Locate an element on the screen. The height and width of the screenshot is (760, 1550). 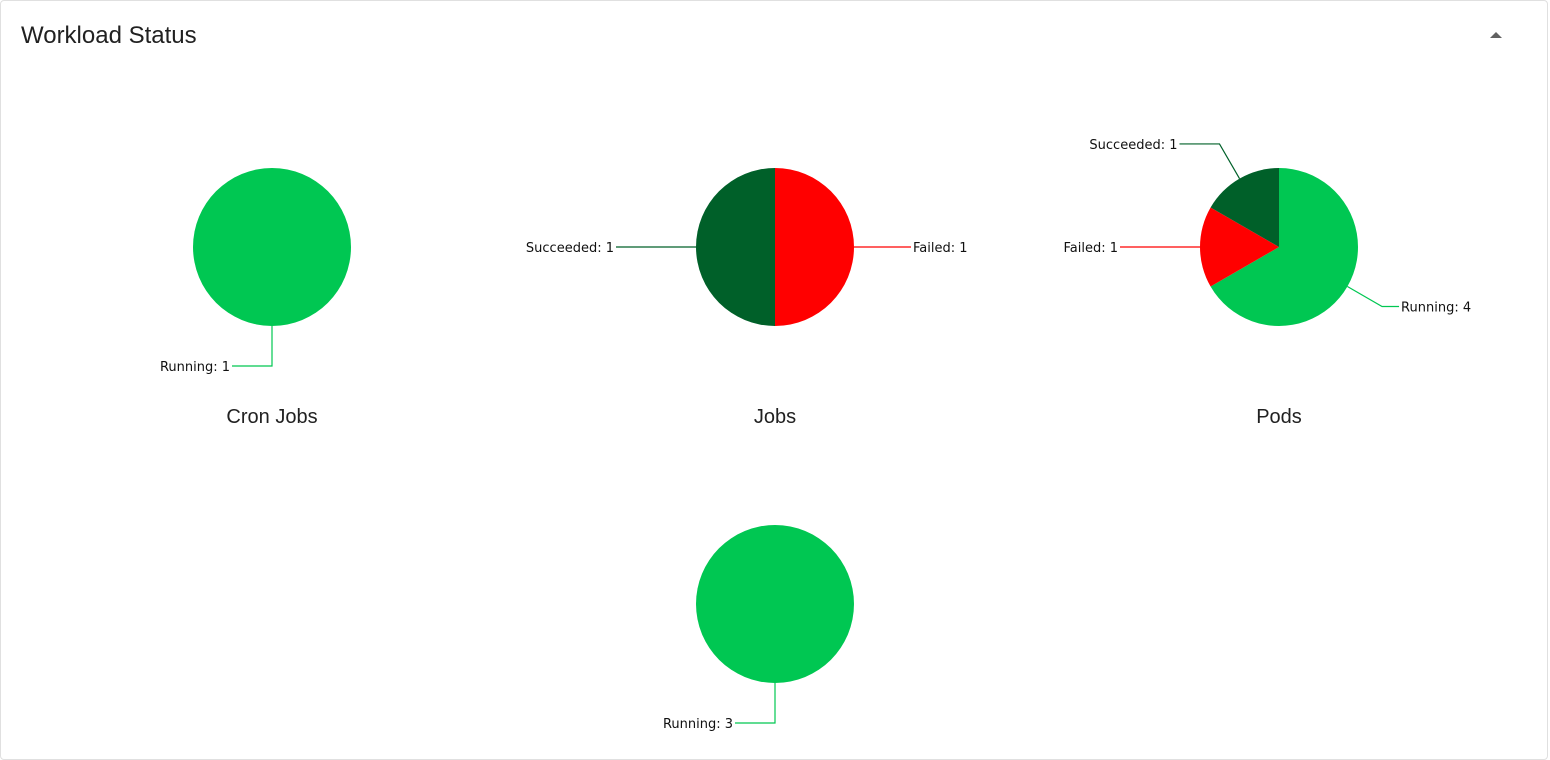
pie-chart-chart-4: Running: 3 is located at coordinates (758, 628).